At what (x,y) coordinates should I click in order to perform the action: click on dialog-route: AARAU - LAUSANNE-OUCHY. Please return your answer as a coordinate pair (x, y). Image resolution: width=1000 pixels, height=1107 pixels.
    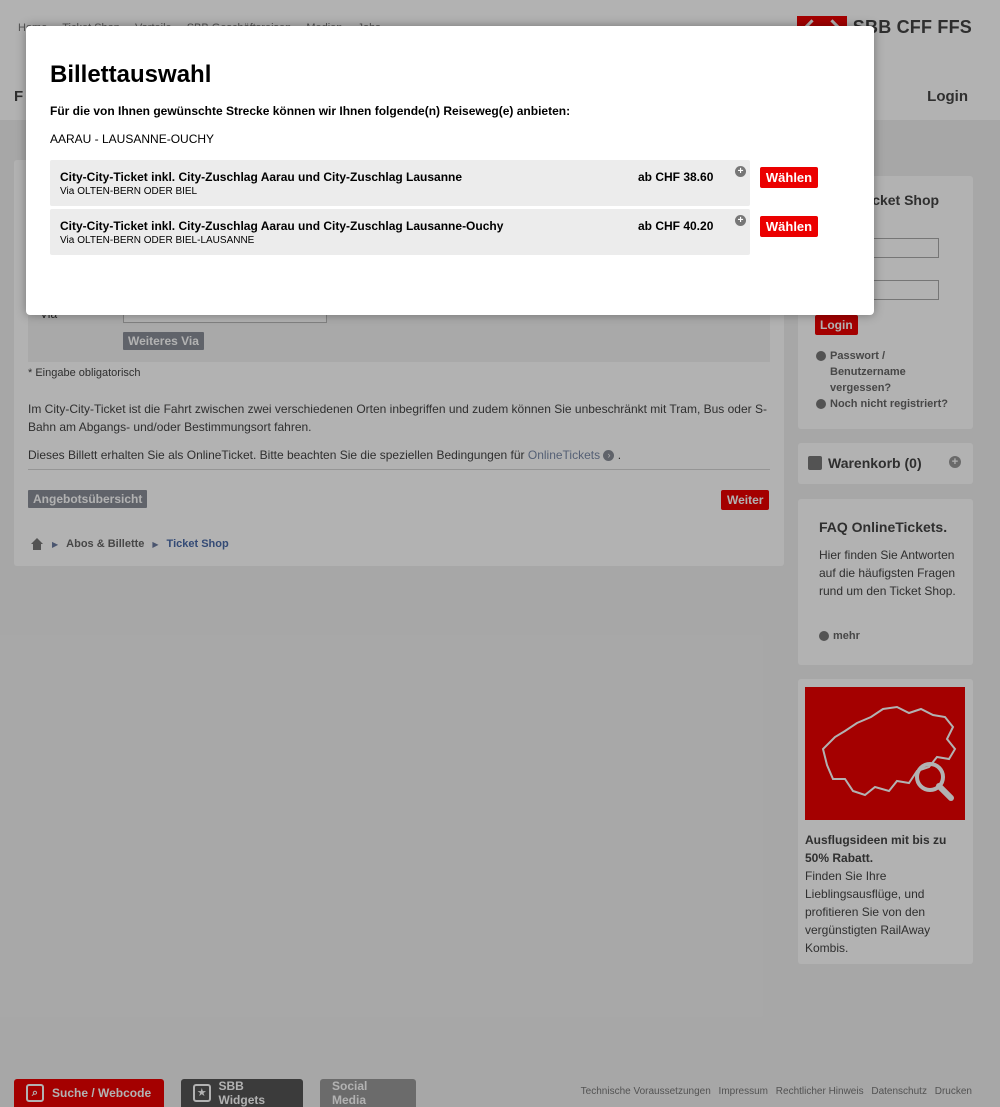
    Looking at the image, I should click on (132, 139).